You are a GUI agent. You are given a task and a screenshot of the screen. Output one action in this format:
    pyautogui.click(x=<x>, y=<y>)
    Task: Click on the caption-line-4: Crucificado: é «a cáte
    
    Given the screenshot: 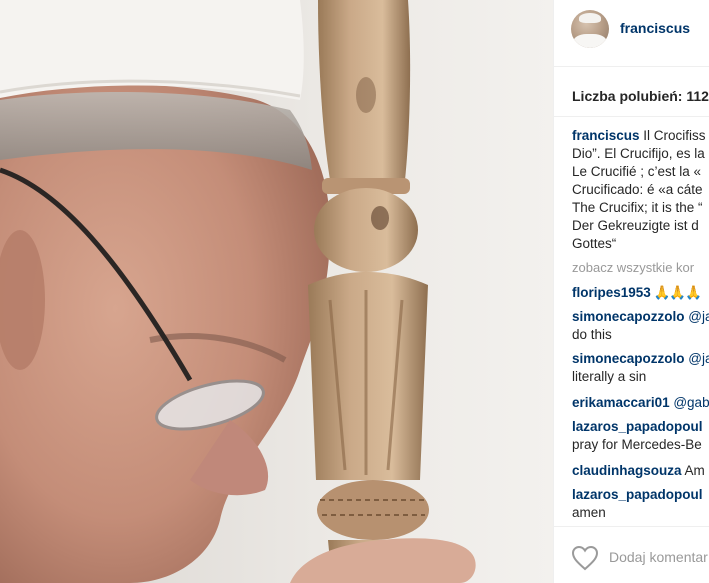 What is the action you would take?
    pyautogui.click(x=637, y=189)
    